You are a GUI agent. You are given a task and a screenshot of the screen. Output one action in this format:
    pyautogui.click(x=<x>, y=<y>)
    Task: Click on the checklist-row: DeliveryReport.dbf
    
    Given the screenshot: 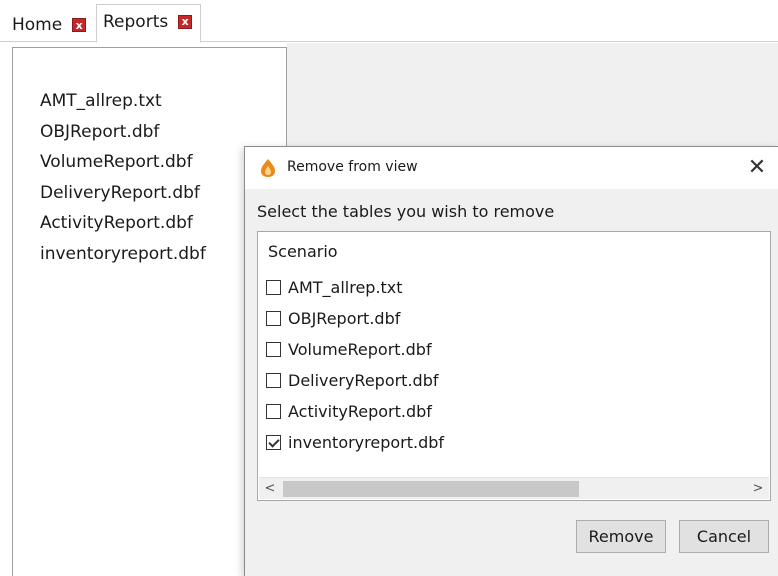 What is the action you would take?
    pyautogui.click(x=355, y=380)
    